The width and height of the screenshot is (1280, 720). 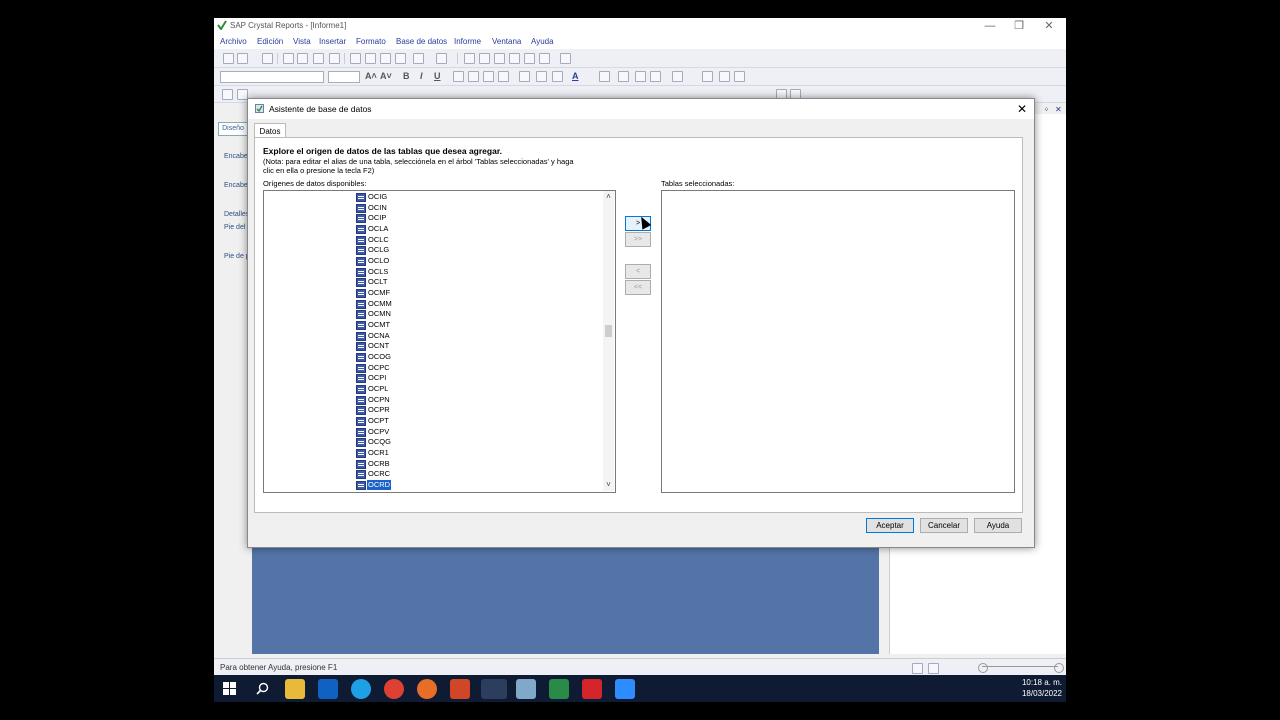 What do you see at coordinates (328, 689) in the screenshot?
I see `outlook-icon` at bounding box center [328, 689].